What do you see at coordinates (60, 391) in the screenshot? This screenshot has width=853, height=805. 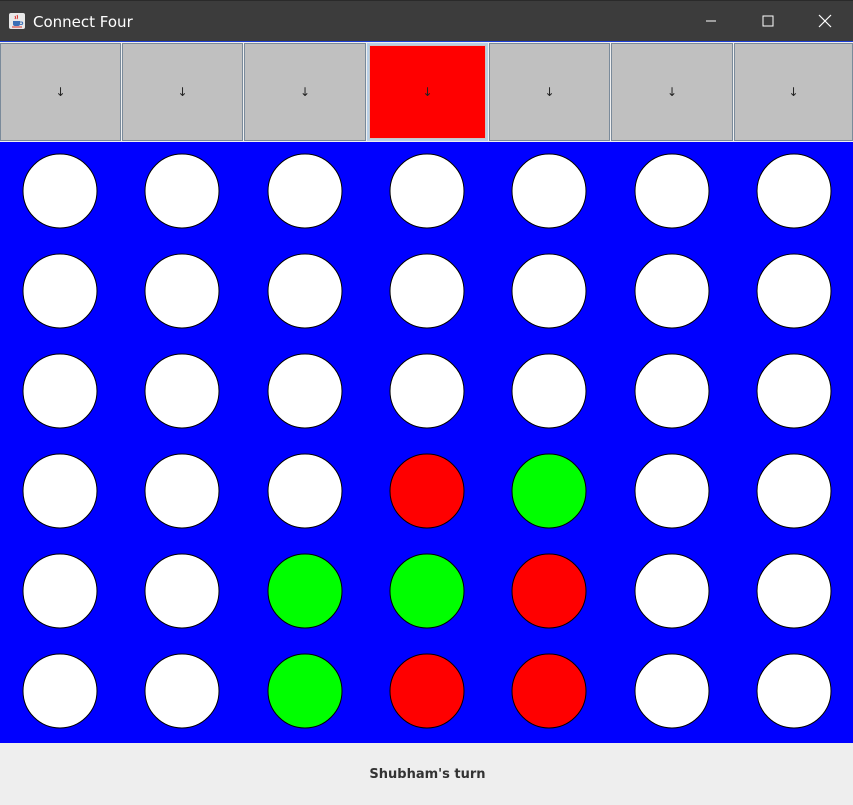 I see `disc-slot-r3-c1-empty` at bounding box center [60, 391].